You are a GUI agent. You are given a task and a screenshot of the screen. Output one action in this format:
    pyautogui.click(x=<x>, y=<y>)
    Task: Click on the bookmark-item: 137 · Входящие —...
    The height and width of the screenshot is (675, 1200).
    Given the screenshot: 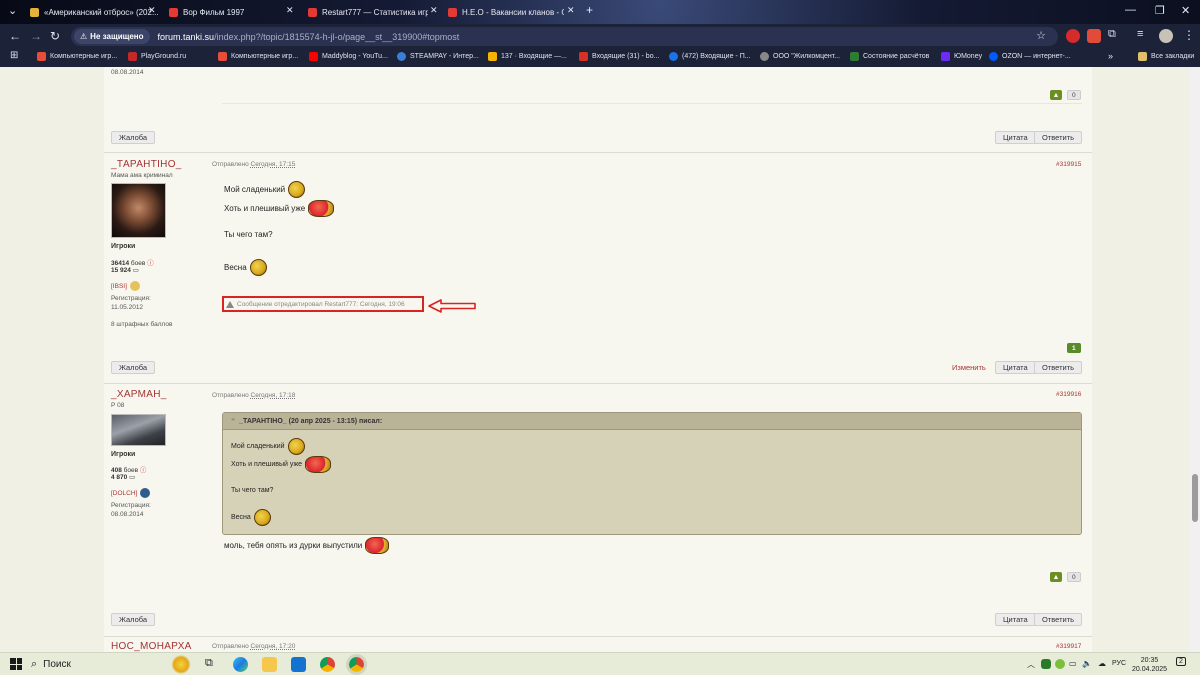 What is the action you would take?
    pyautogui.click(x=527, y=56)
    